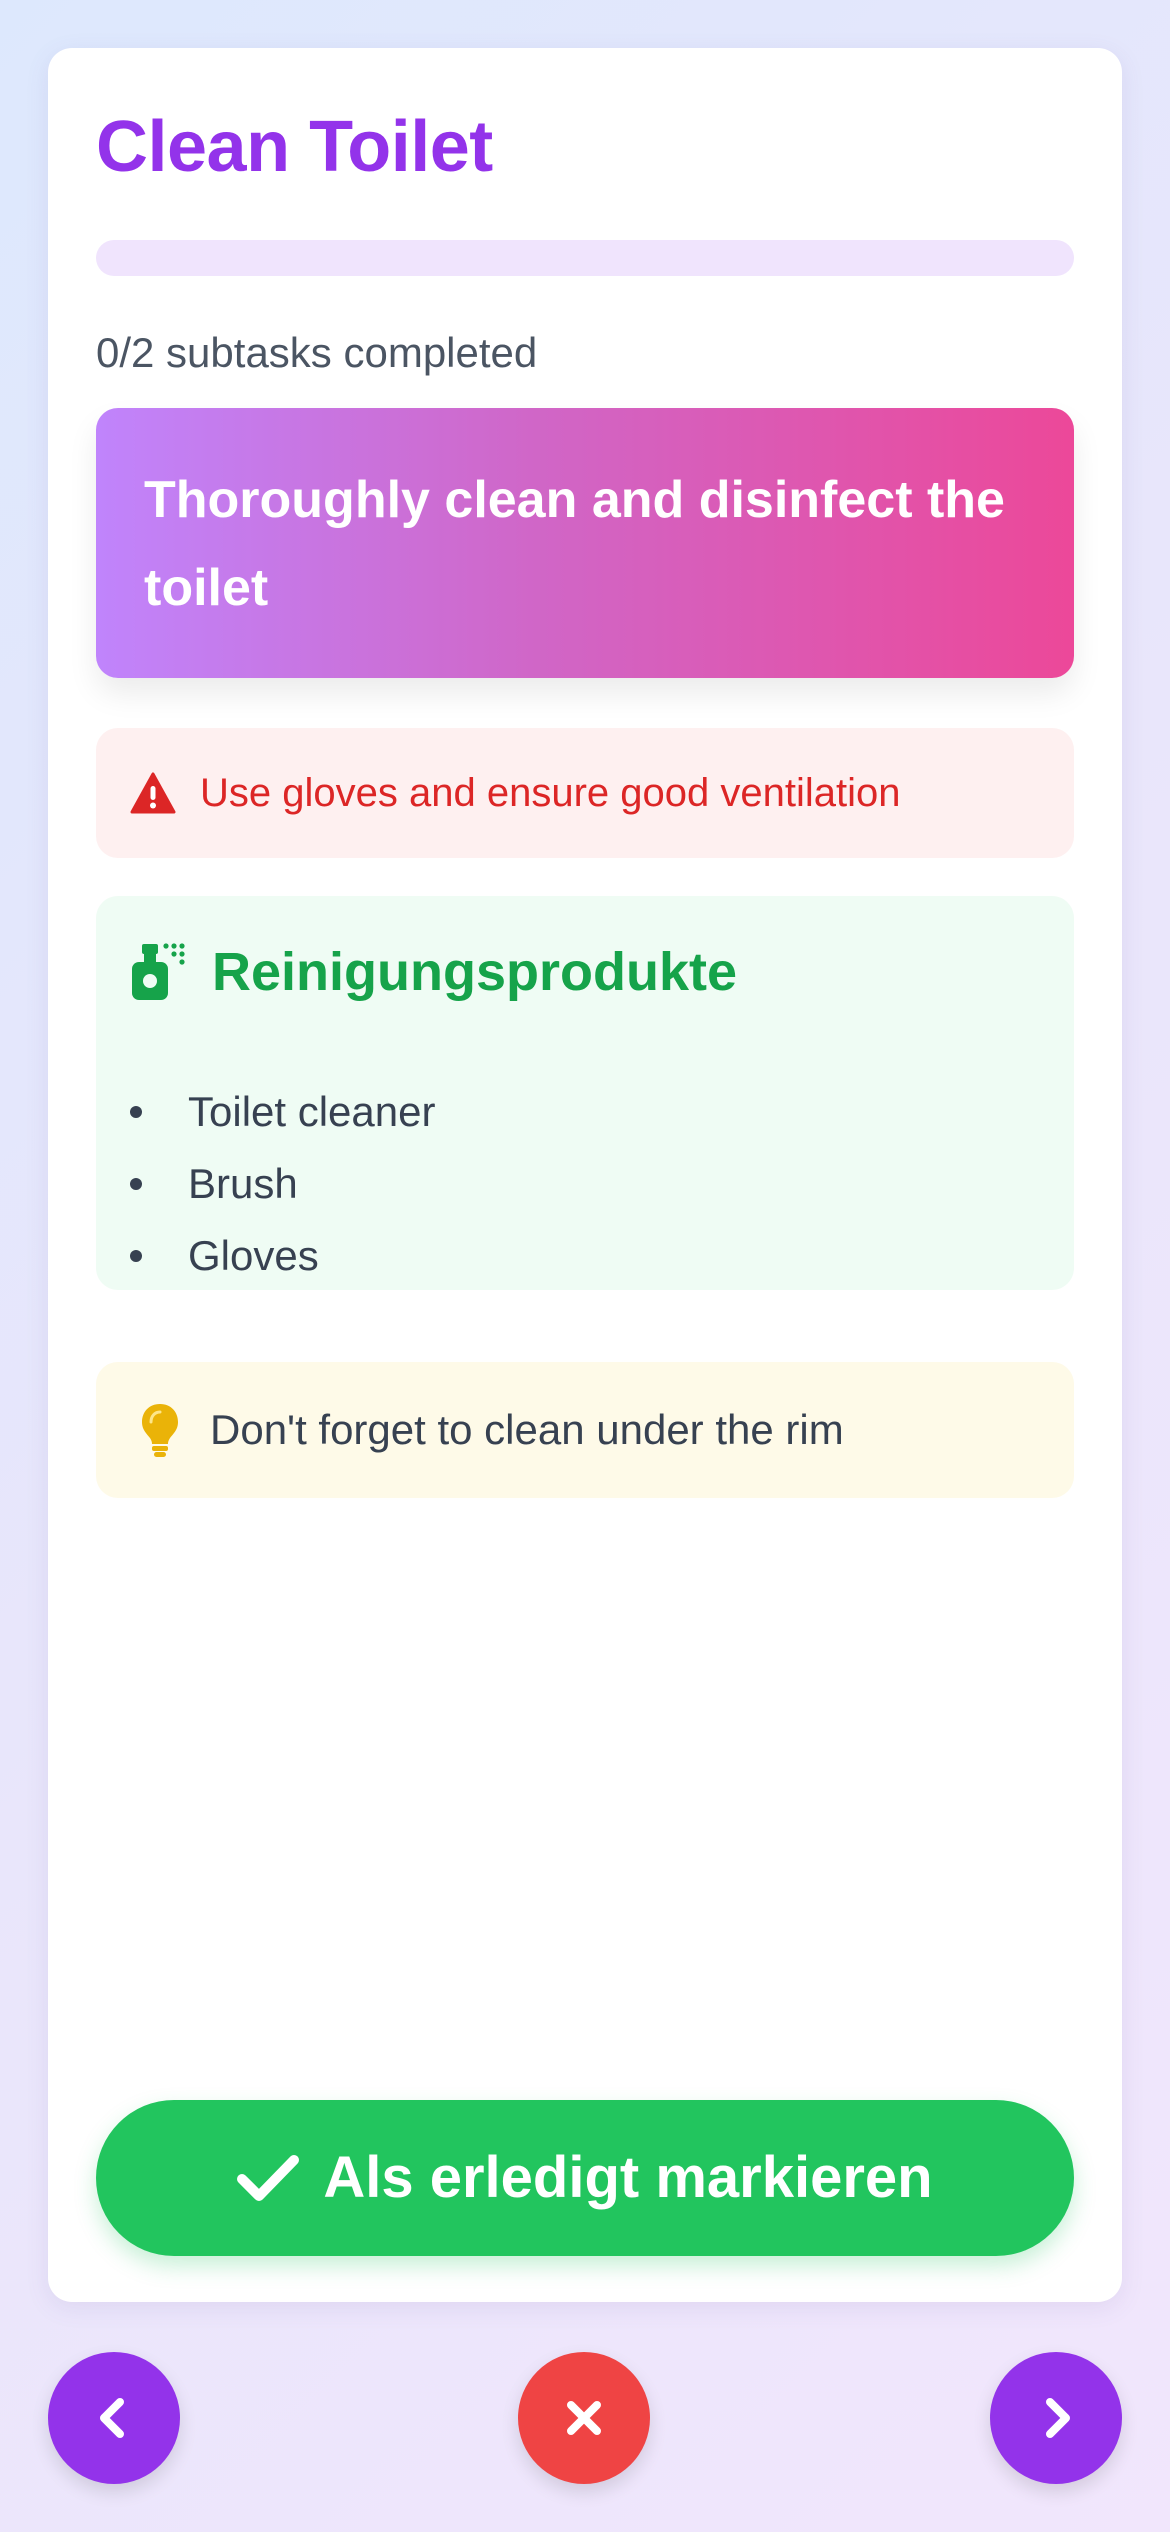 Image resolution: width=1170 pixels, height=2532 pixels. I want to click on product-item: Brush, so click(282, 1184).